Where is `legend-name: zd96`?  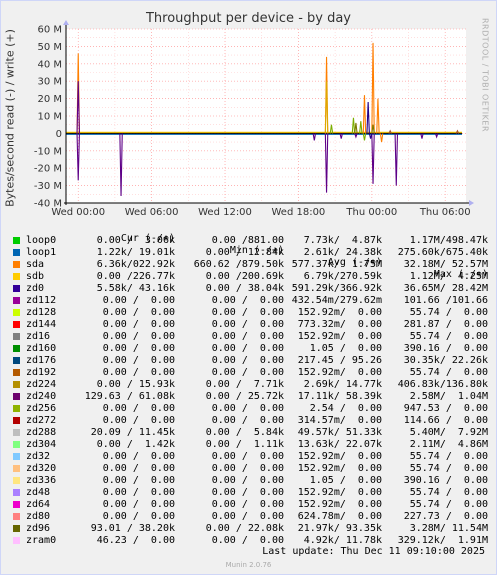 legend-name: zd96 is located at coordinates (38, 528).